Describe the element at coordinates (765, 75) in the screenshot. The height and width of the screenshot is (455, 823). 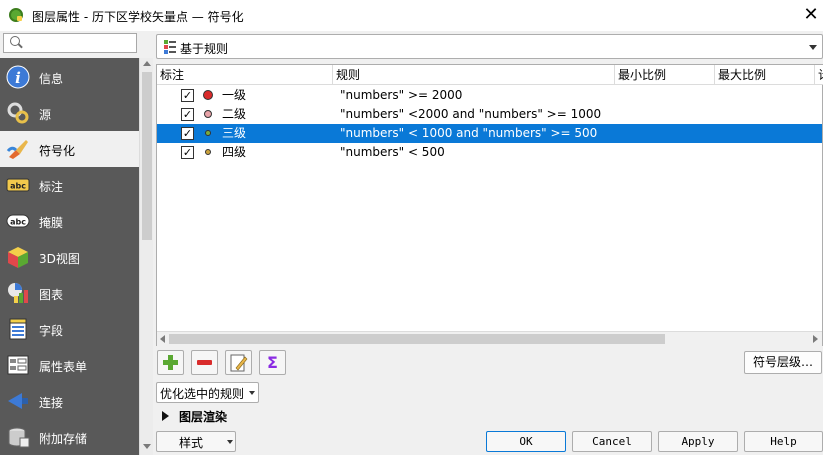
I see `column-header-max-scale: 最大比例` at that location.